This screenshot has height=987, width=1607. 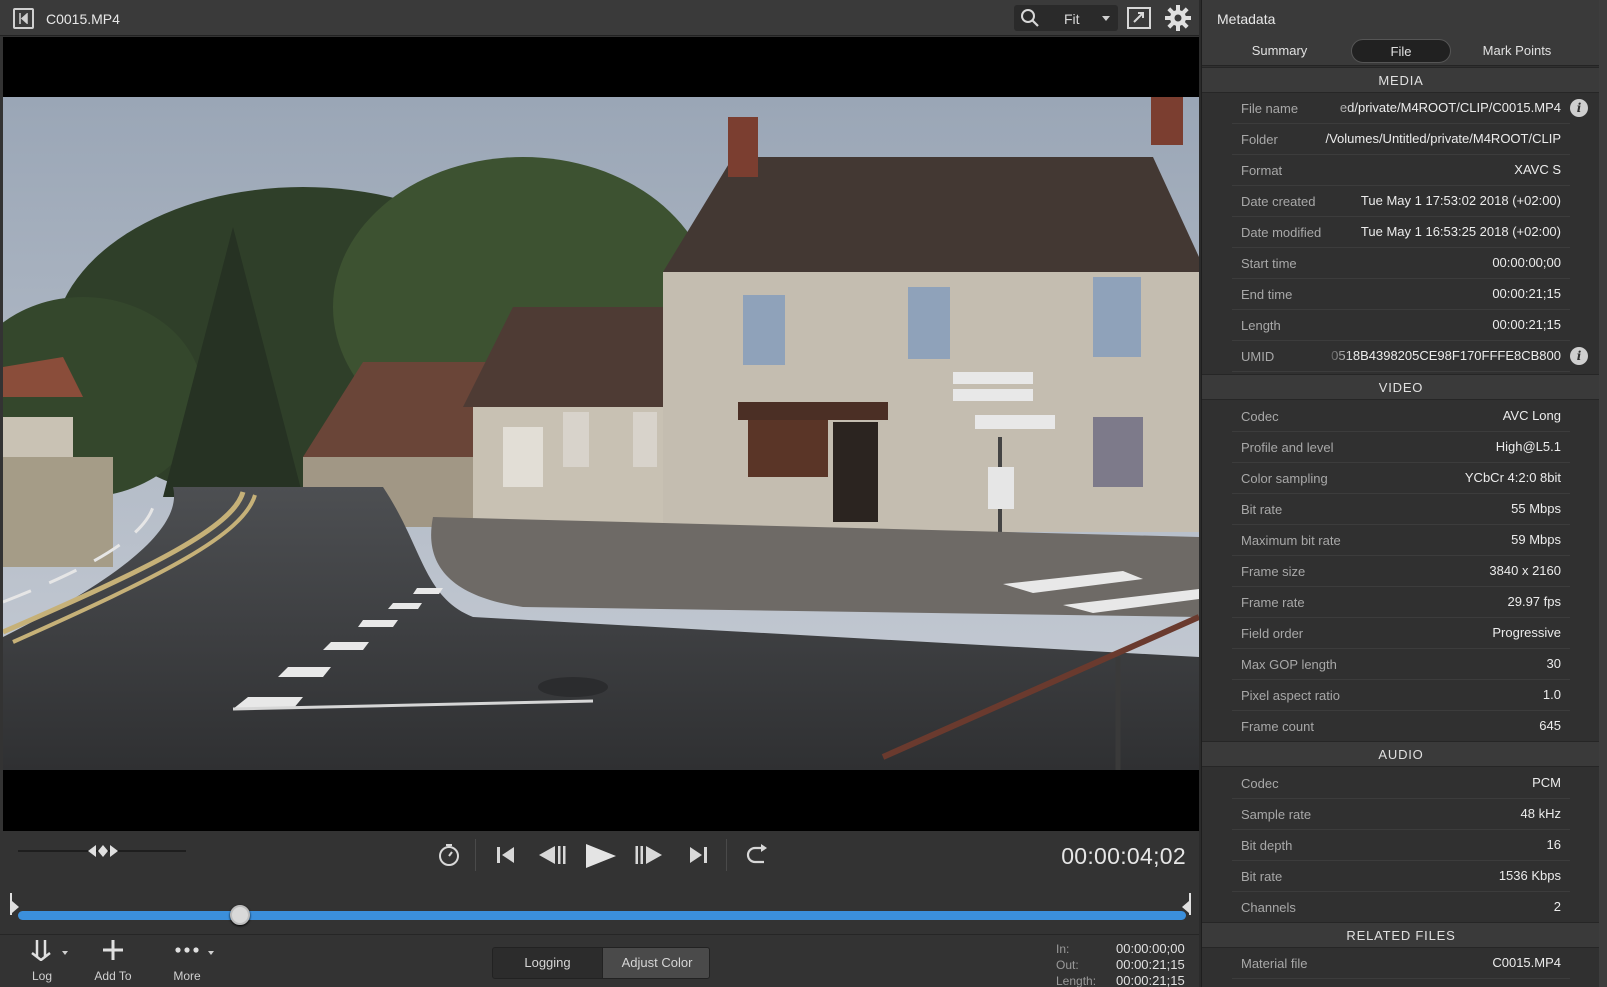 I want to click on step-back-icon, so click(x=552, y=855).